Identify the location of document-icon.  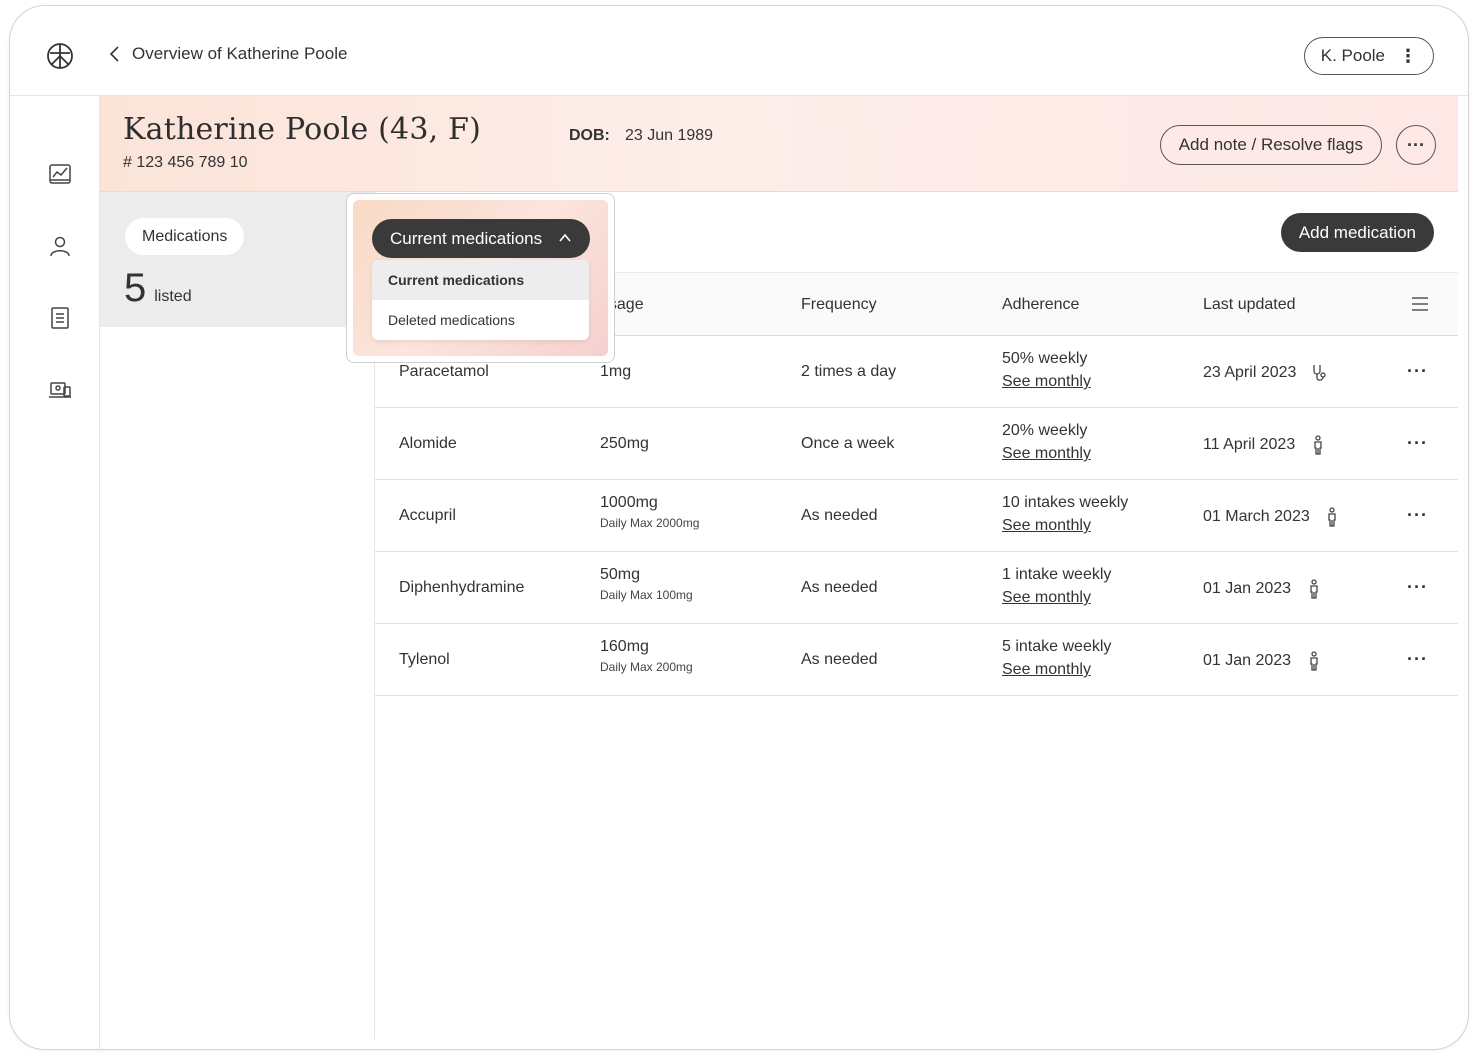
(60, 318).